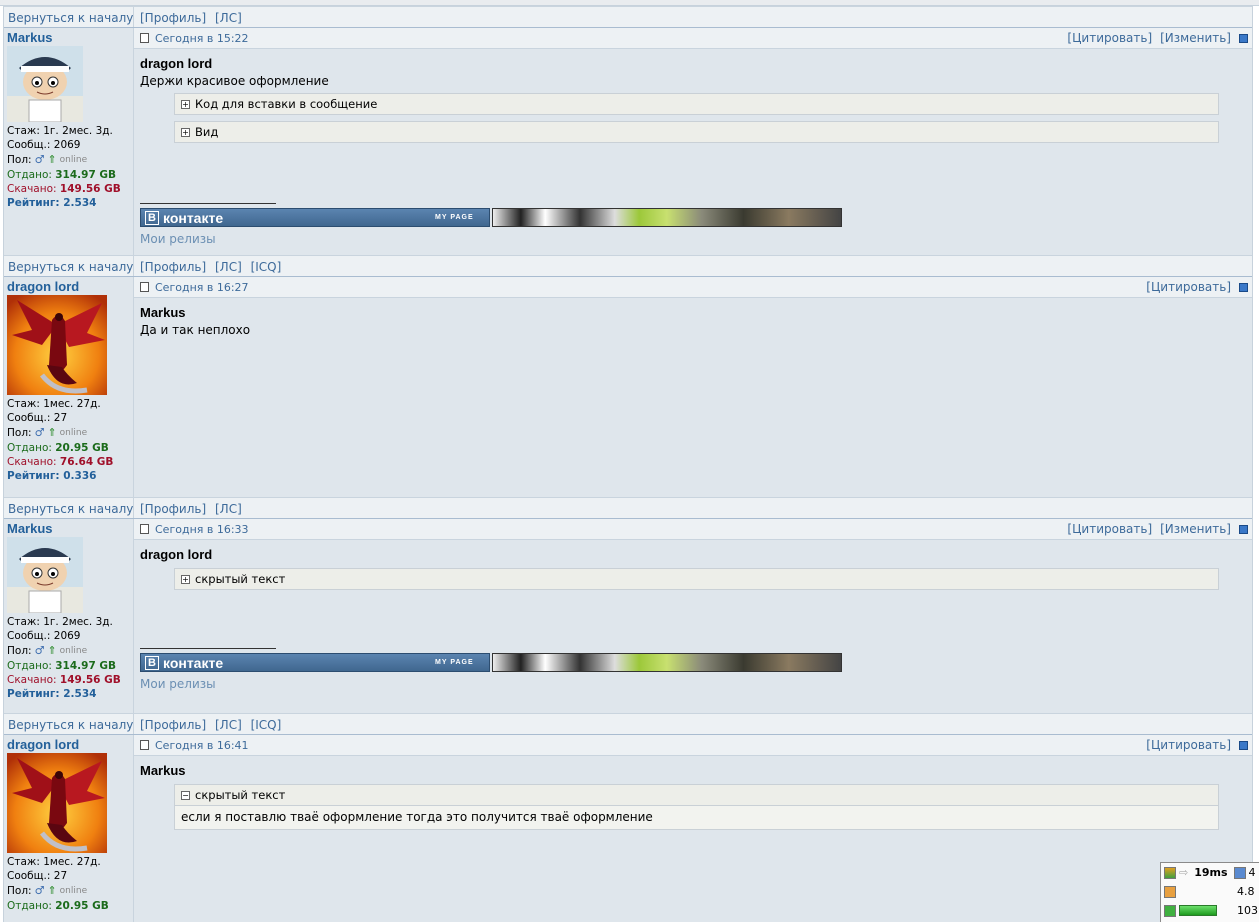  I want to click on red-dragon-avatar-image, so click(57, 803).